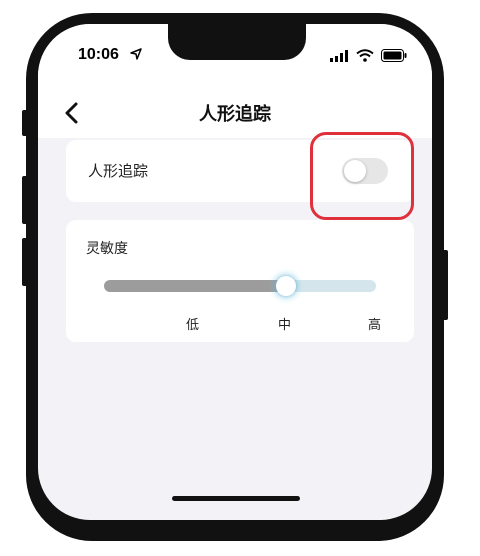  What do you see at coordinates (237, 42) in the screenshot?
I see `notch` at bounding box center [237, 42].